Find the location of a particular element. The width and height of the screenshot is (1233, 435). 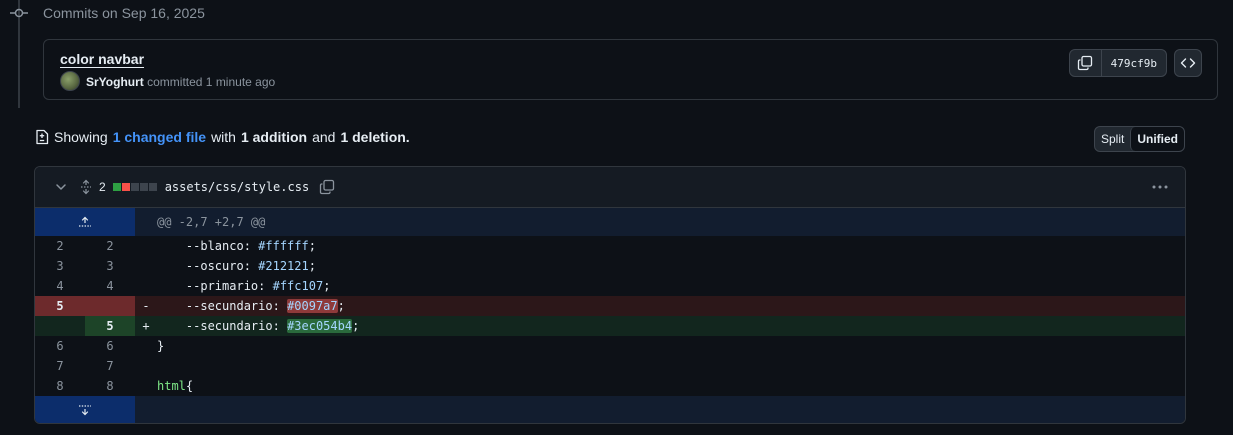

code-text: { is located at coordinates (189, 386).